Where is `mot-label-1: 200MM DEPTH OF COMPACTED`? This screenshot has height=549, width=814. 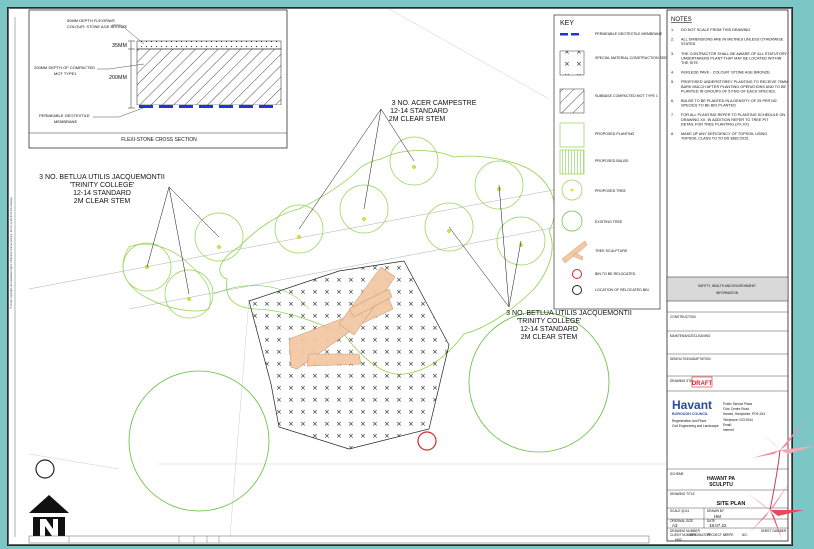
mot-label-1: 200MM DEPTH OF COMPACTED is located at coordinates (64, 67).